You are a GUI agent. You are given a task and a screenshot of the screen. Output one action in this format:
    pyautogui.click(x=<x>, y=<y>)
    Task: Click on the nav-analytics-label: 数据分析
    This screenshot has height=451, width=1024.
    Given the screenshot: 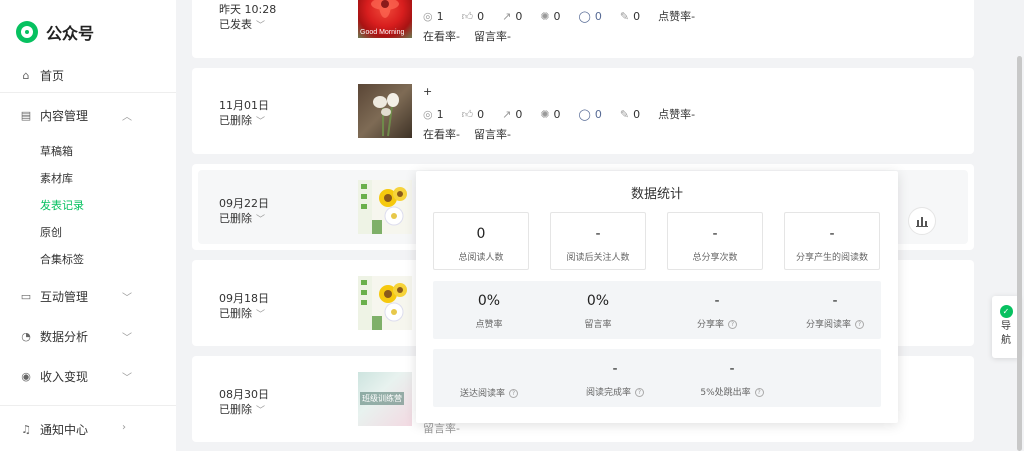 What is the action you would take?
    pyautogui.click(x=64, y=337)
    